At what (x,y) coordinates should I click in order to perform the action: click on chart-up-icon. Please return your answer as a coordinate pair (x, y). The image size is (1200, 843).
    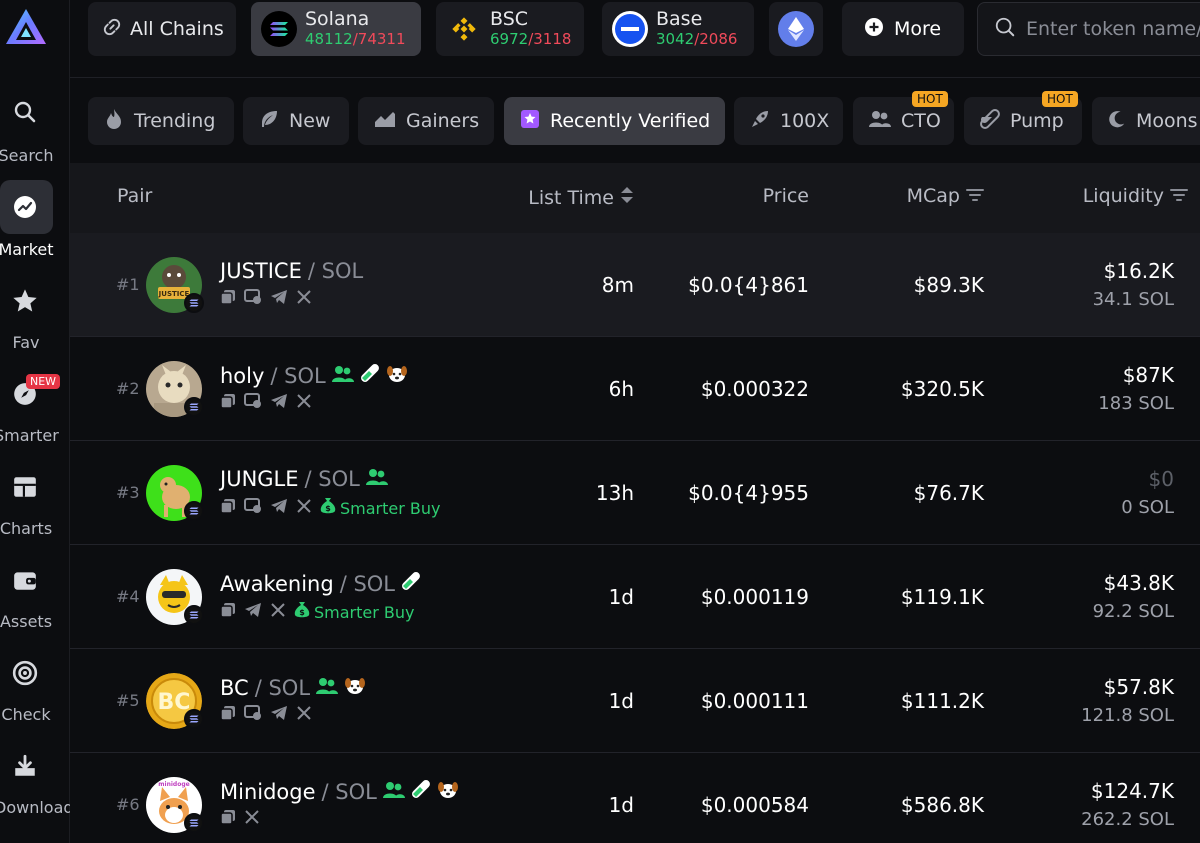
    Looking at the image, I should click on (385, 121).